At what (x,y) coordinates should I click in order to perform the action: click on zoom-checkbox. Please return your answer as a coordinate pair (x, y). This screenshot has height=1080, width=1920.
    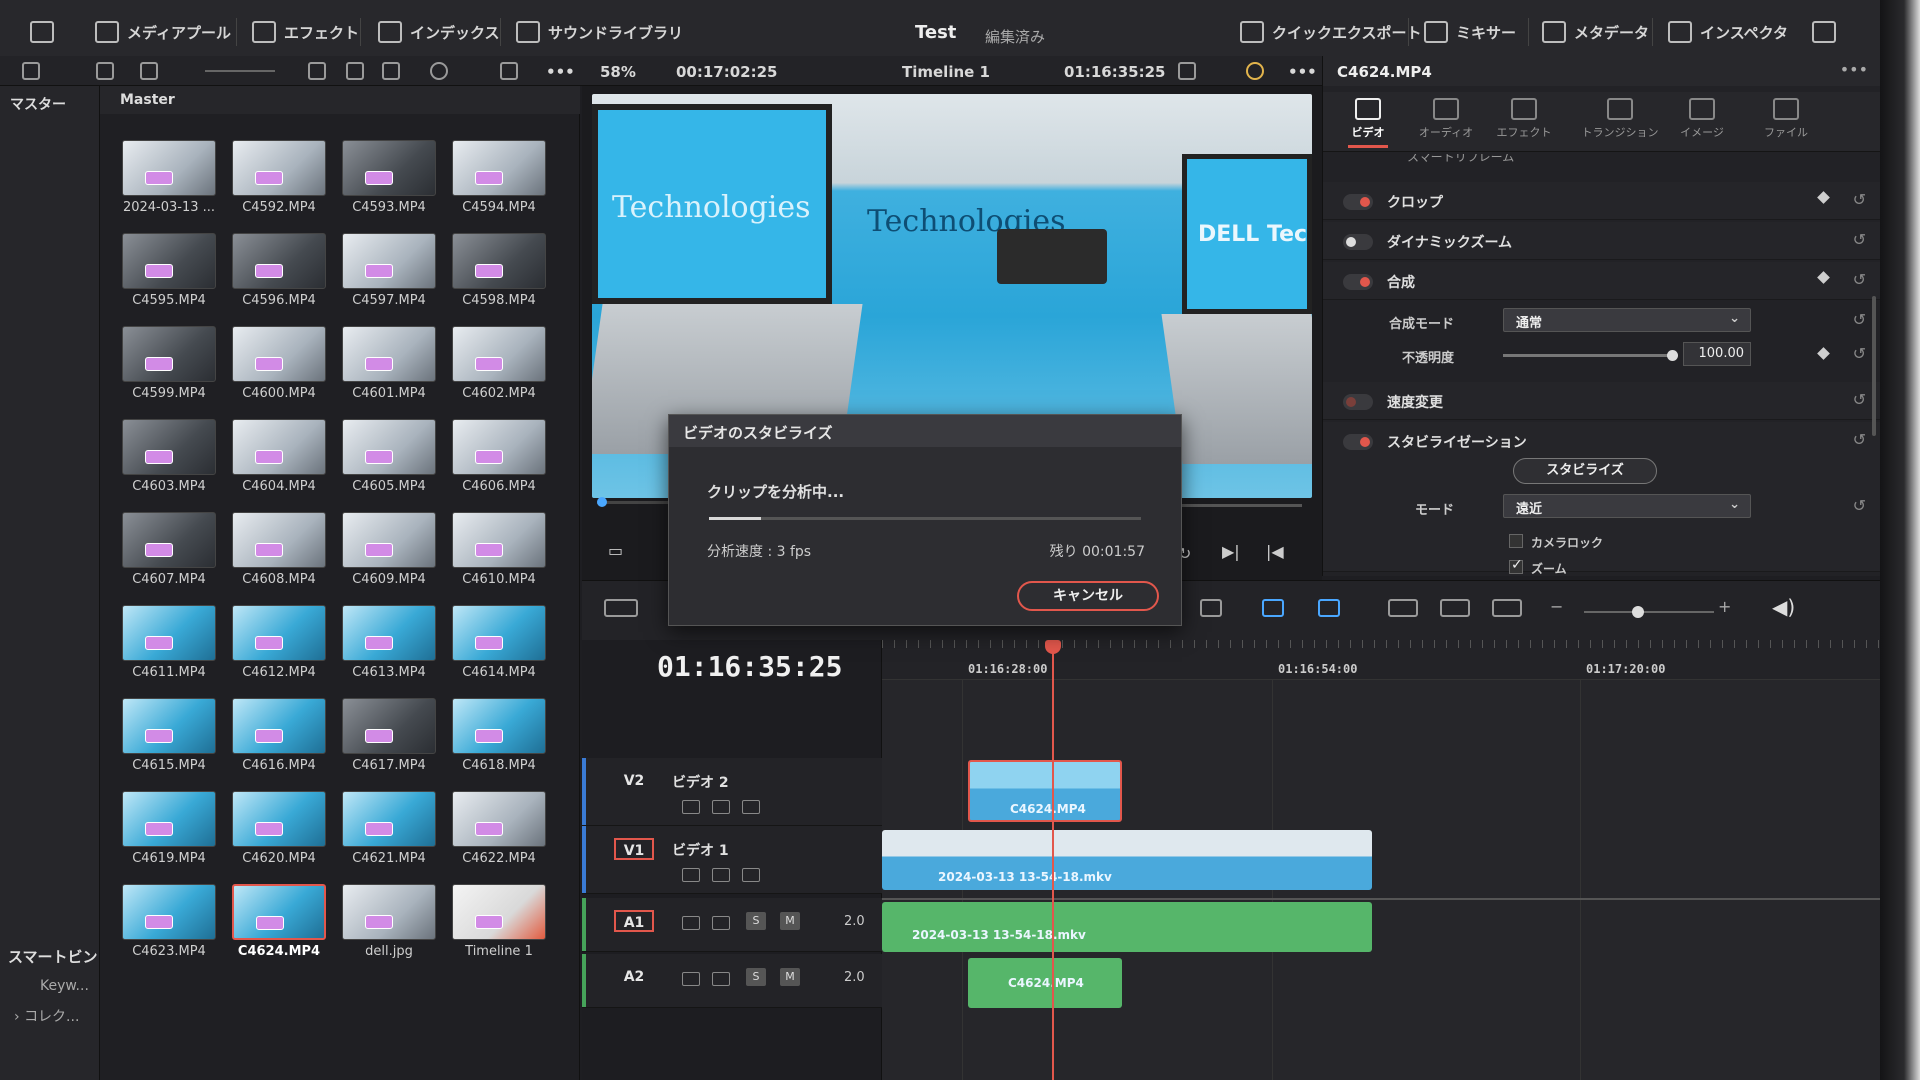
    Looking at the image, I should click on (1516, 565).